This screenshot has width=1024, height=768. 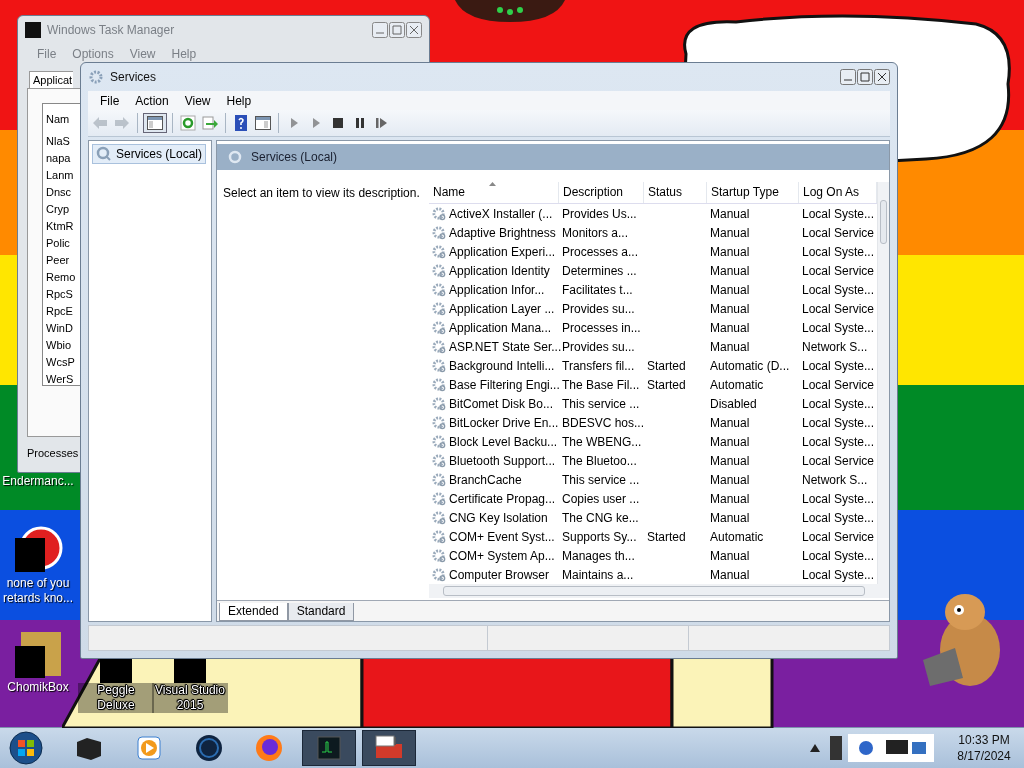 What do you see at coordinates (152, 100) in the screenshot?
I see `menu-item: Action` at bounding box center [152, 100].